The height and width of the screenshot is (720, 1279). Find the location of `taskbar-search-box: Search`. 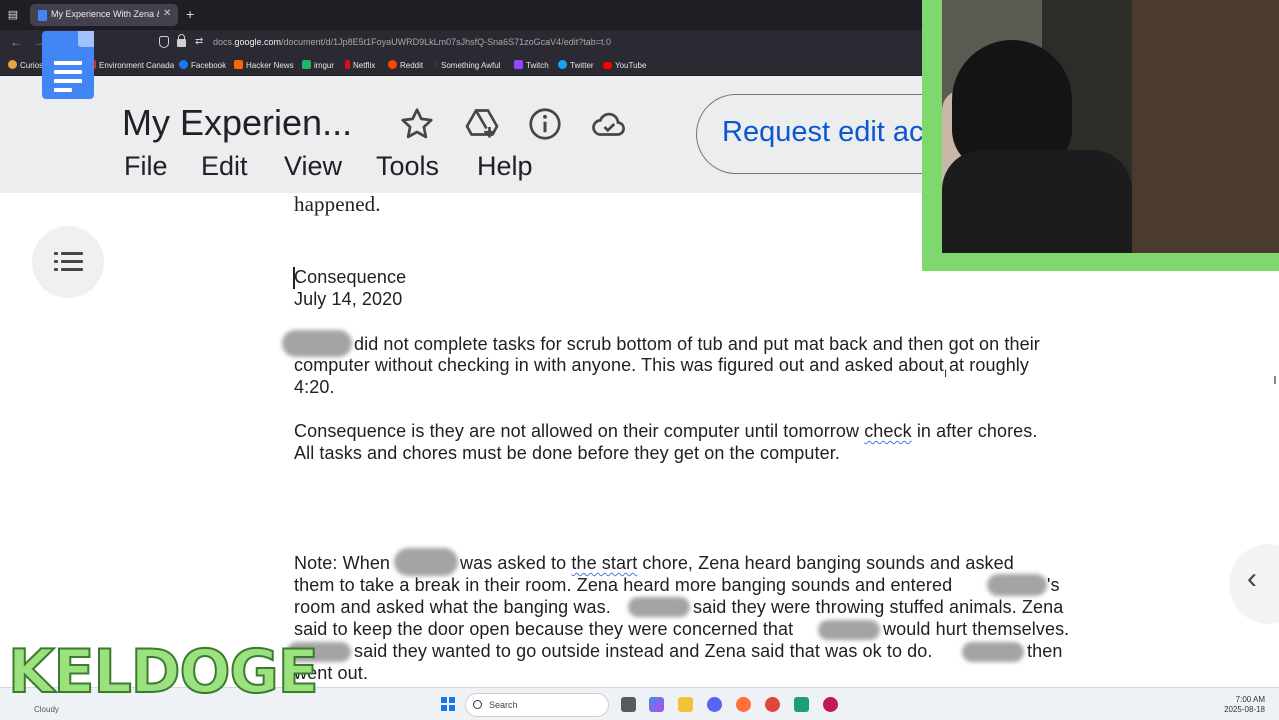

taskbar-search-box: Search is located at coordinates (537, 705).